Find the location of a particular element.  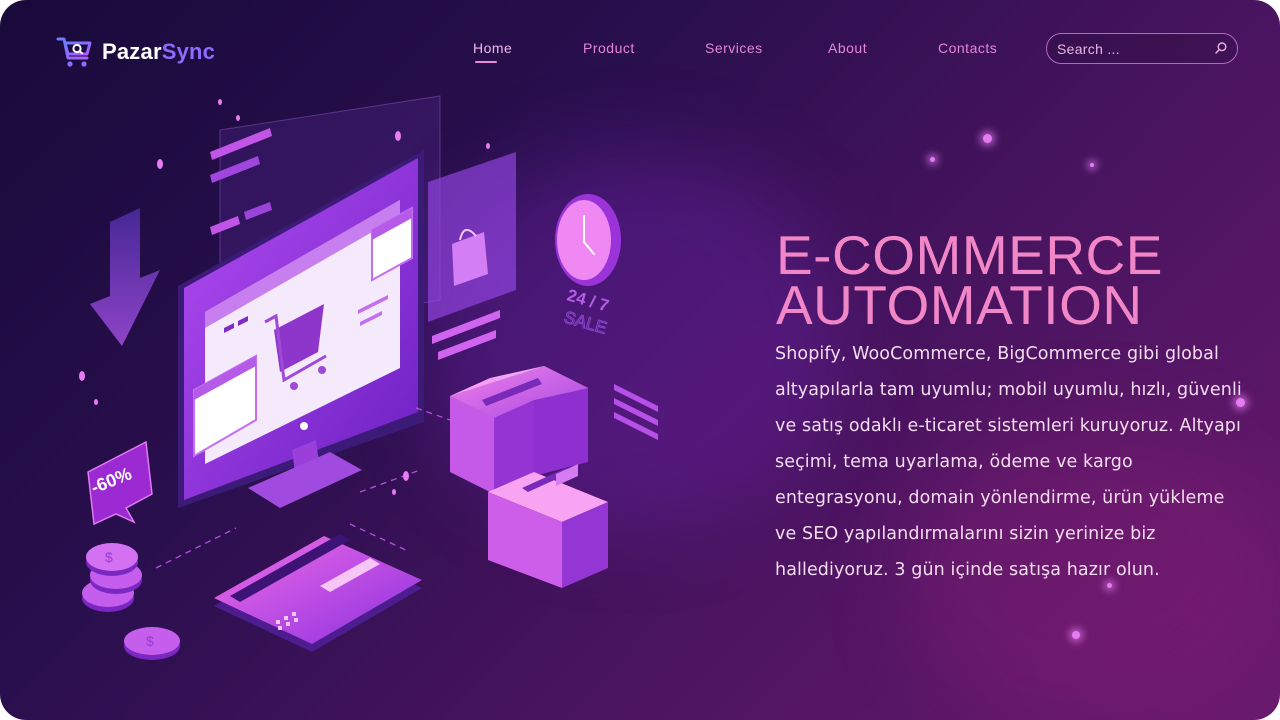

brand-name-primary: Pazar is located at coordinates (132, 51).